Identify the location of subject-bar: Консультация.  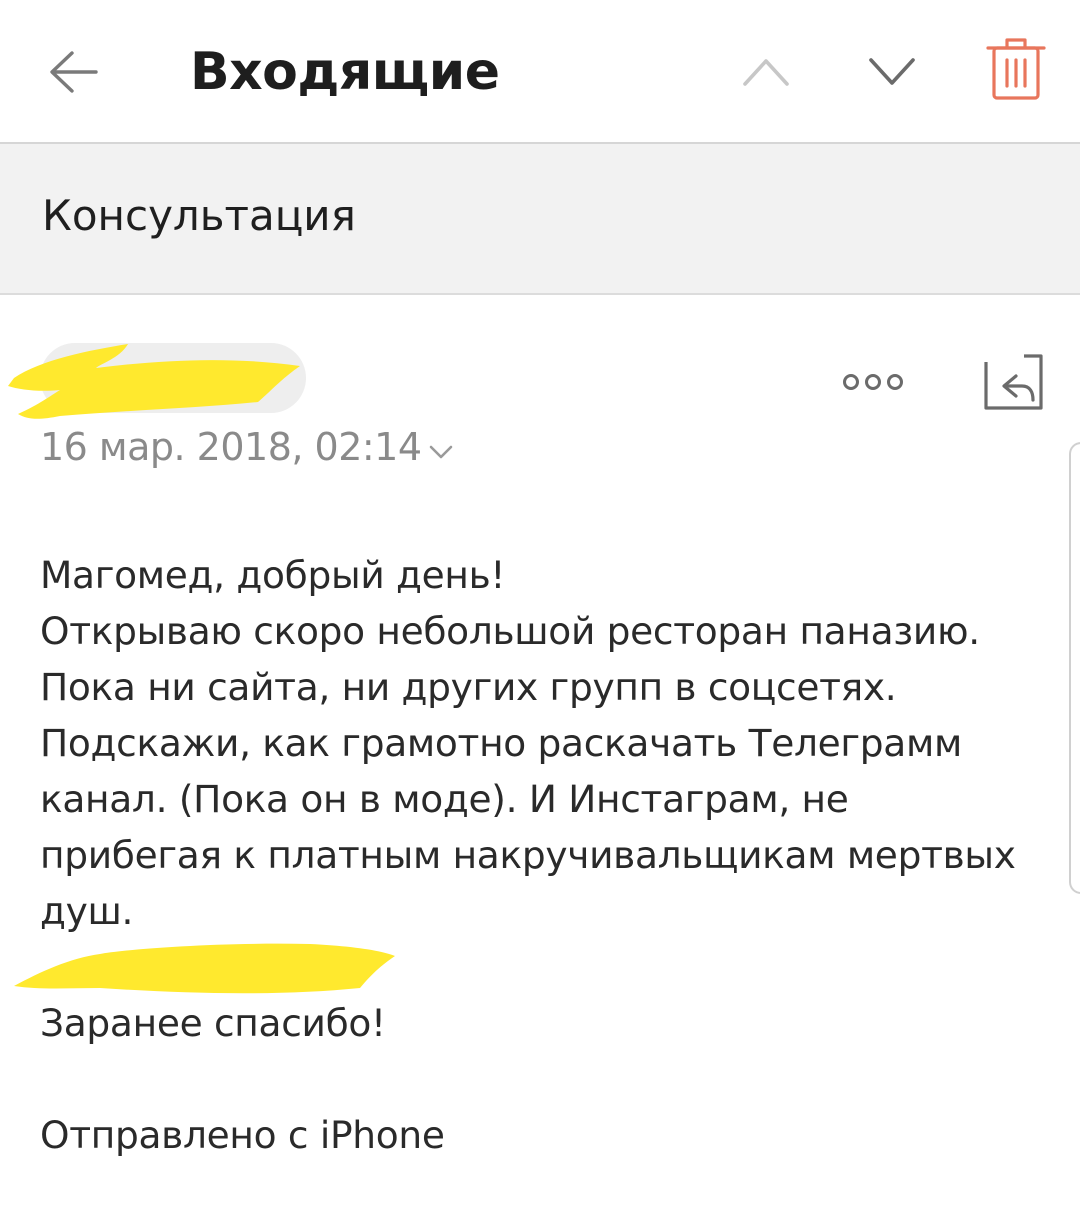
(540, 219).